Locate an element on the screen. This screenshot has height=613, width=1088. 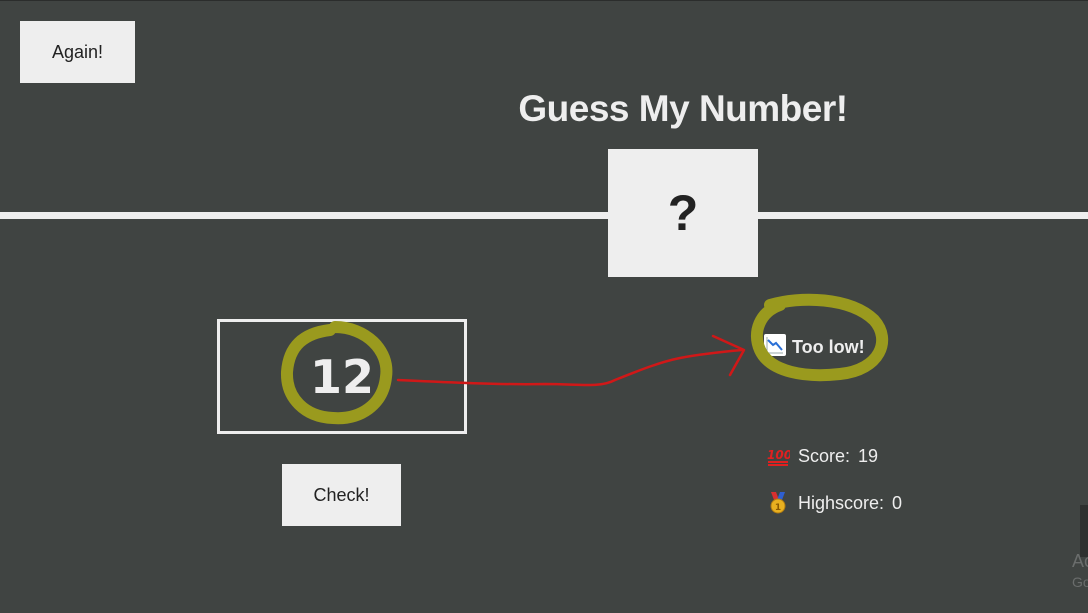
highscore-label: Highscore: is located at coordinates (841, 502).